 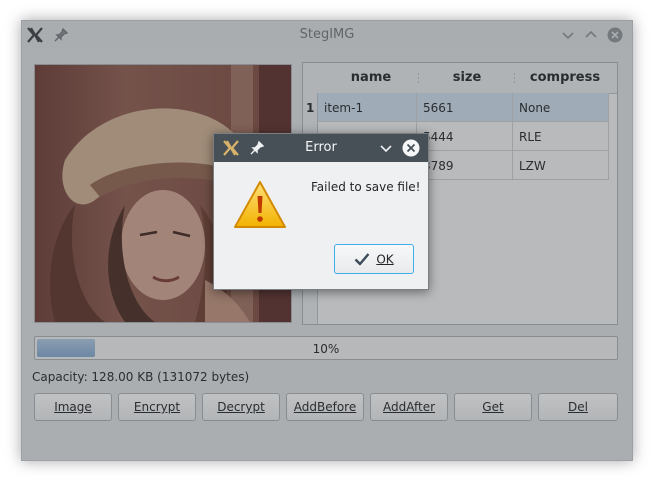 I want to click on row-number: 1, so click(x=310, y=108).